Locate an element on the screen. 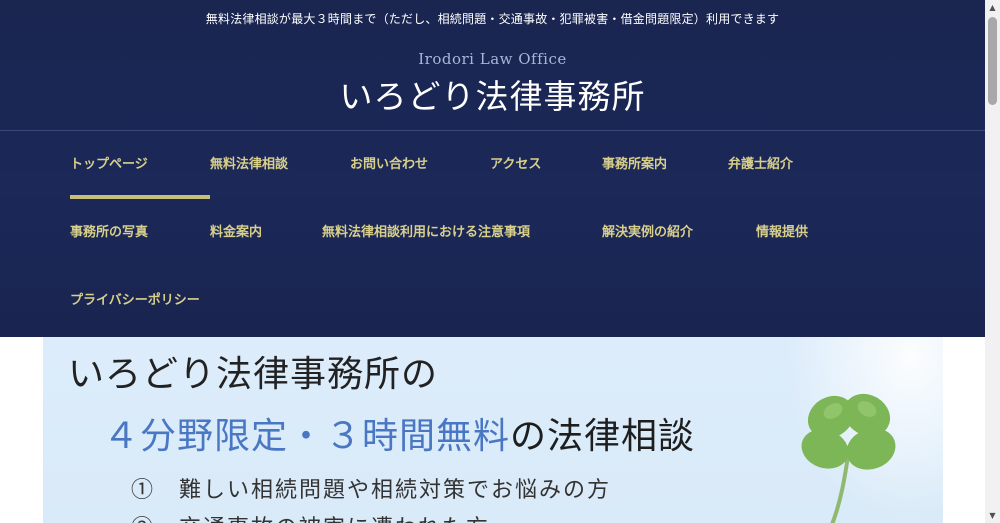 The width and height of the screenshot is (1000, 523). brand-japanese-name: いろどり法律事務所 is located at coordinates (492, 94).